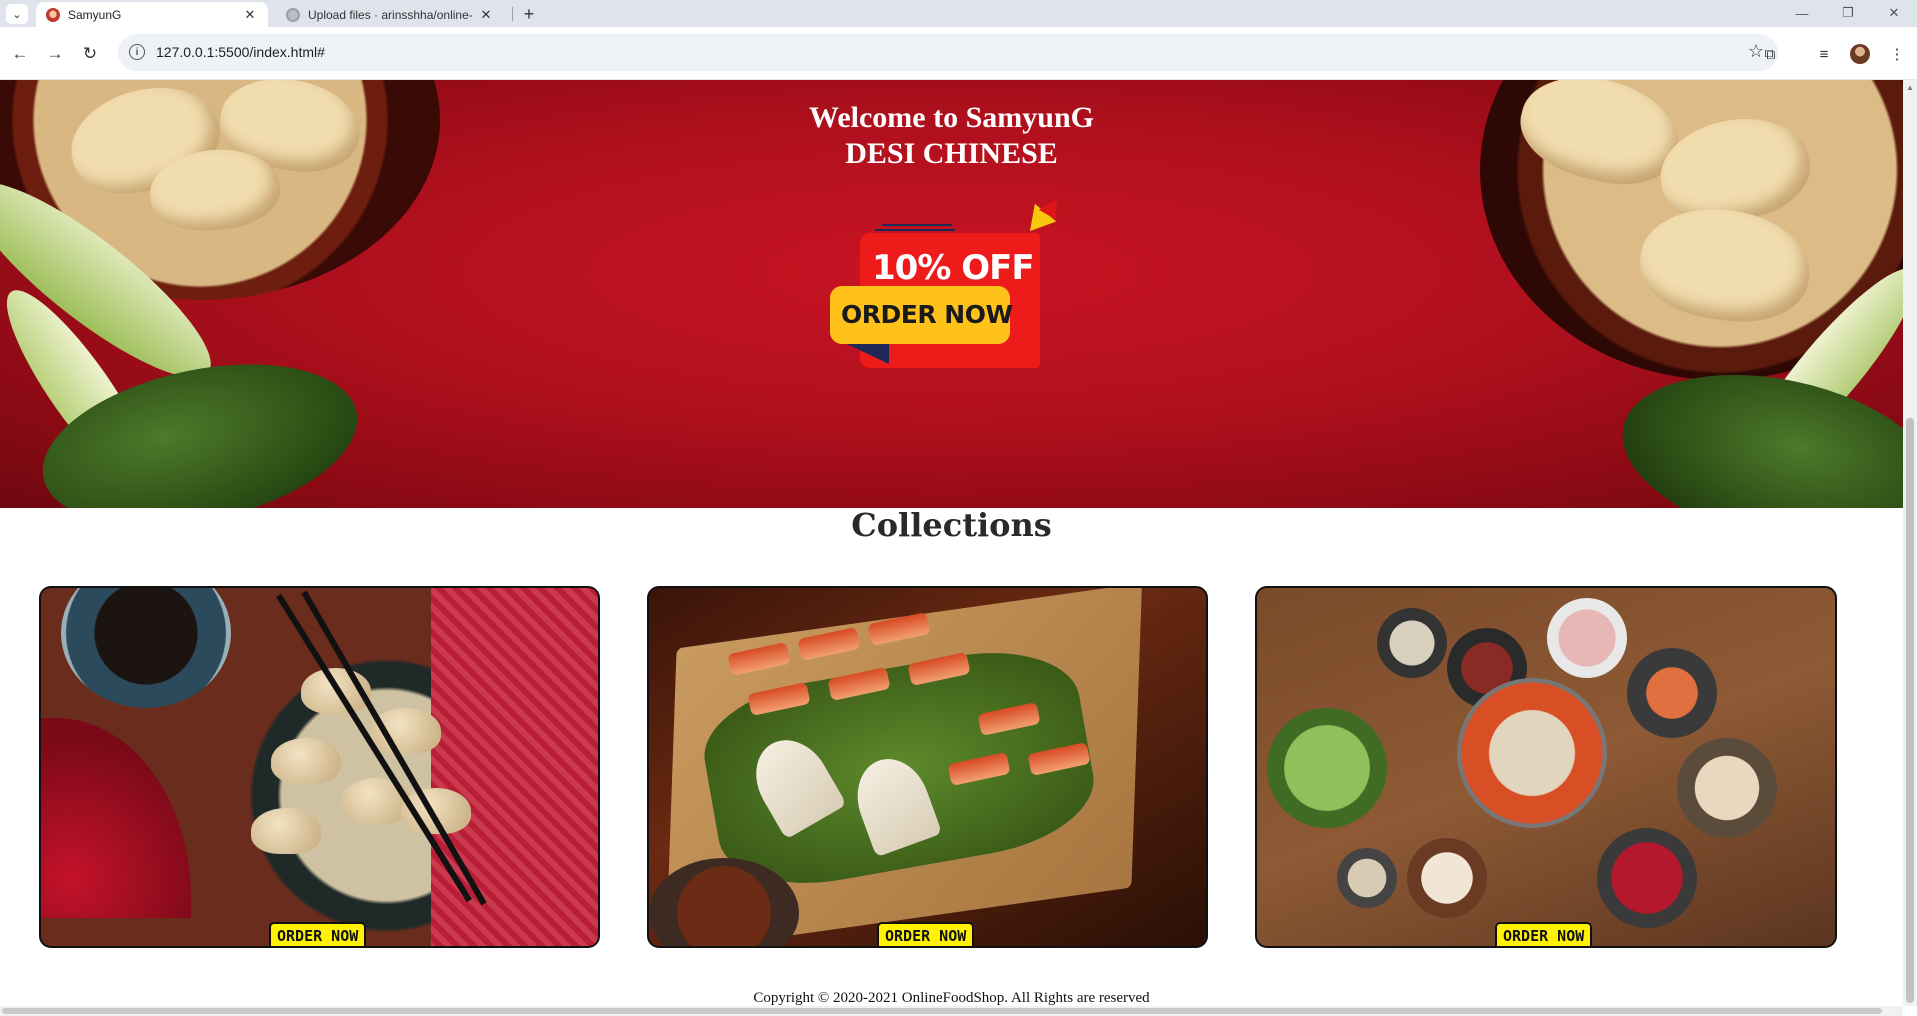 This screenshot has height=1016, width=1917. Describe the element at coordinates (951, 153) in the screenshot. I see `hero-cuisine-line: DESI CHINESE` at that location.